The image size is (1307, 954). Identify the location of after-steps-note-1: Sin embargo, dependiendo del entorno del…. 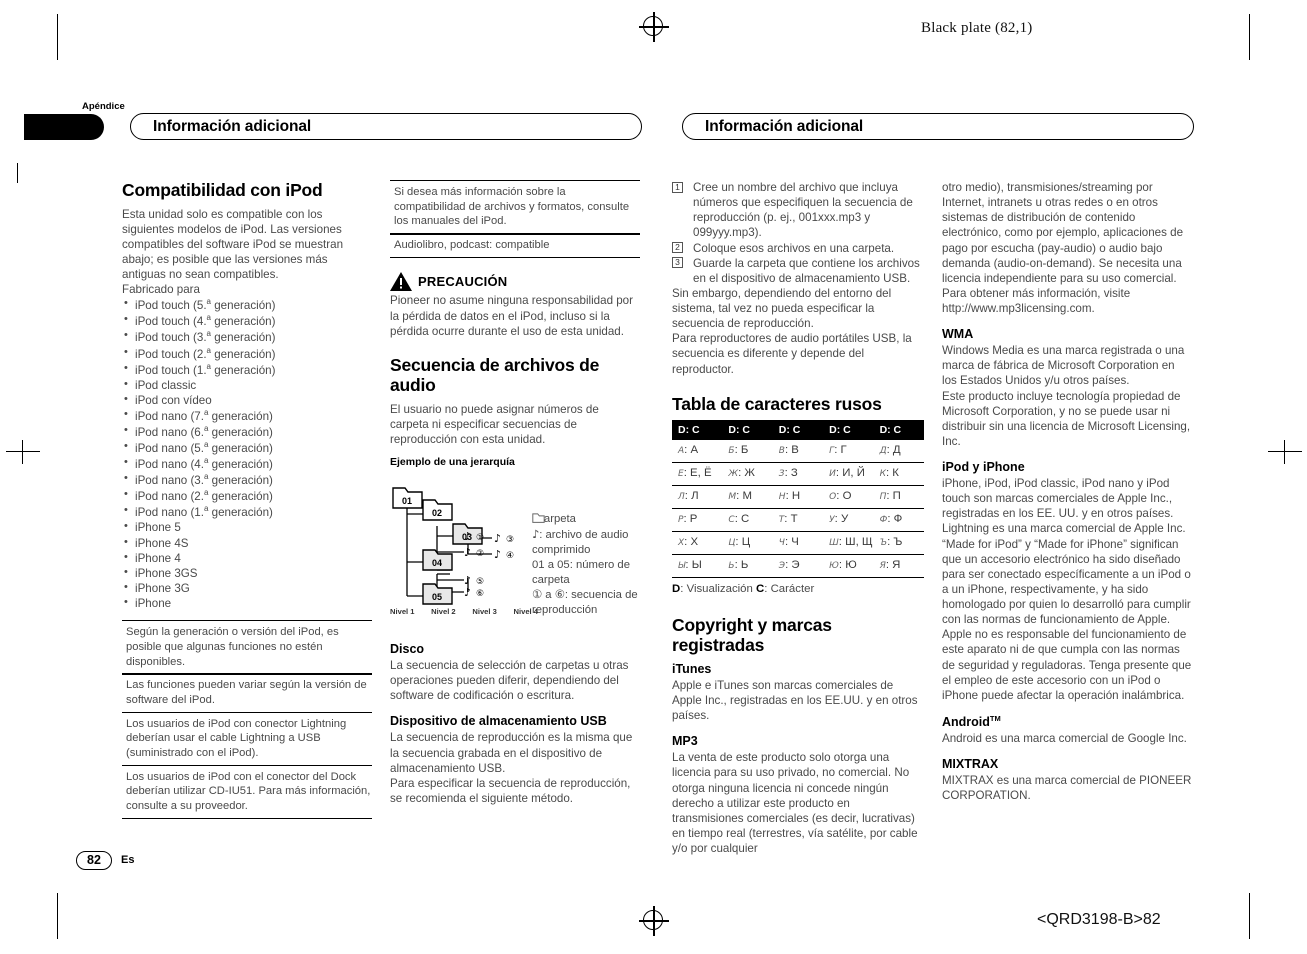
(782, 308).